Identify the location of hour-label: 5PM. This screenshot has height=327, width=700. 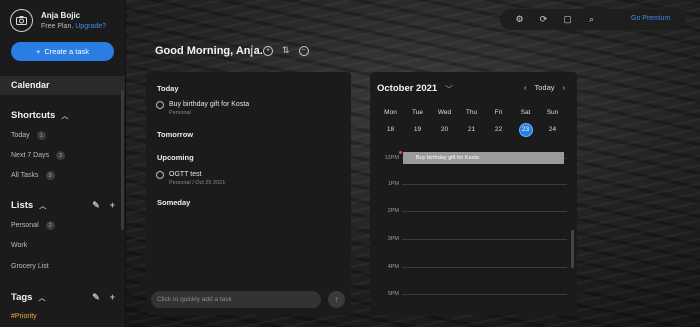
(393, 294).